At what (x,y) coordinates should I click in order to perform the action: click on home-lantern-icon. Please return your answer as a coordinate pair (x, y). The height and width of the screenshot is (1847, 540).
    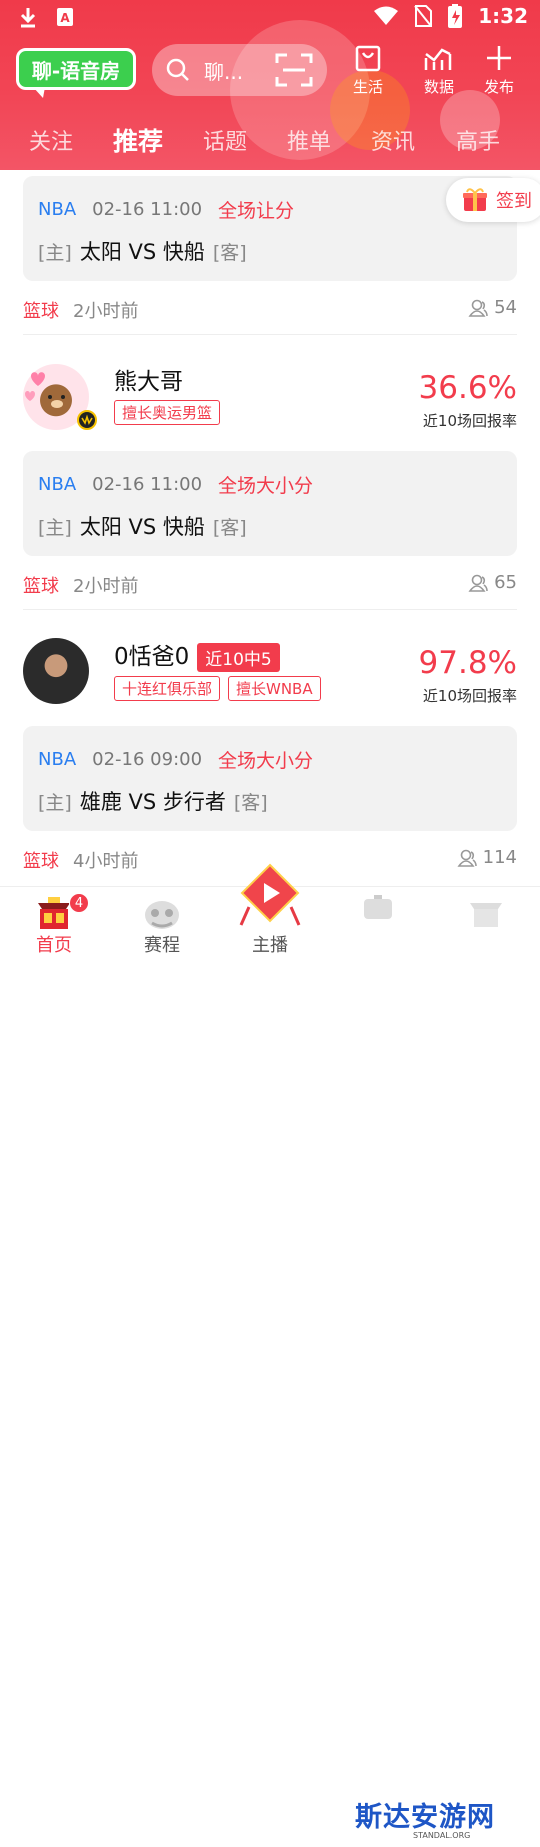
    Looking at the image, I should click on (54, 913).